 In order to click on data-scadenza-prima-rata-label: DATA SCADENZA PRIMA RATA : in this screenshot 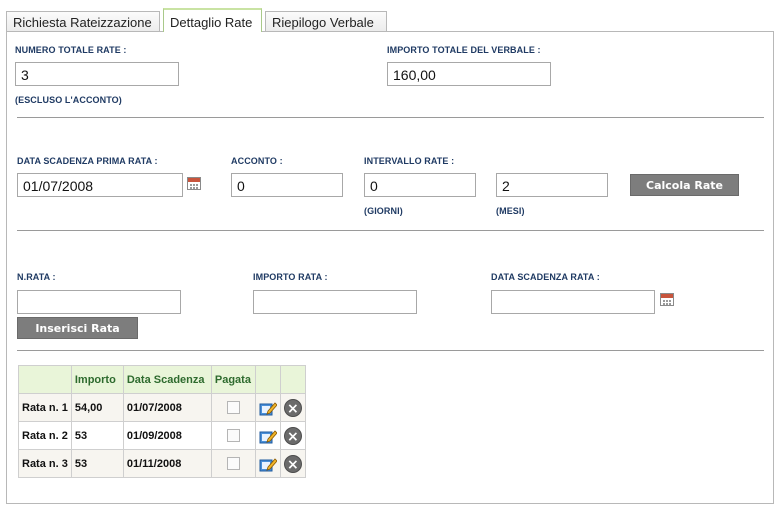, I will do `click(87, 161)`.